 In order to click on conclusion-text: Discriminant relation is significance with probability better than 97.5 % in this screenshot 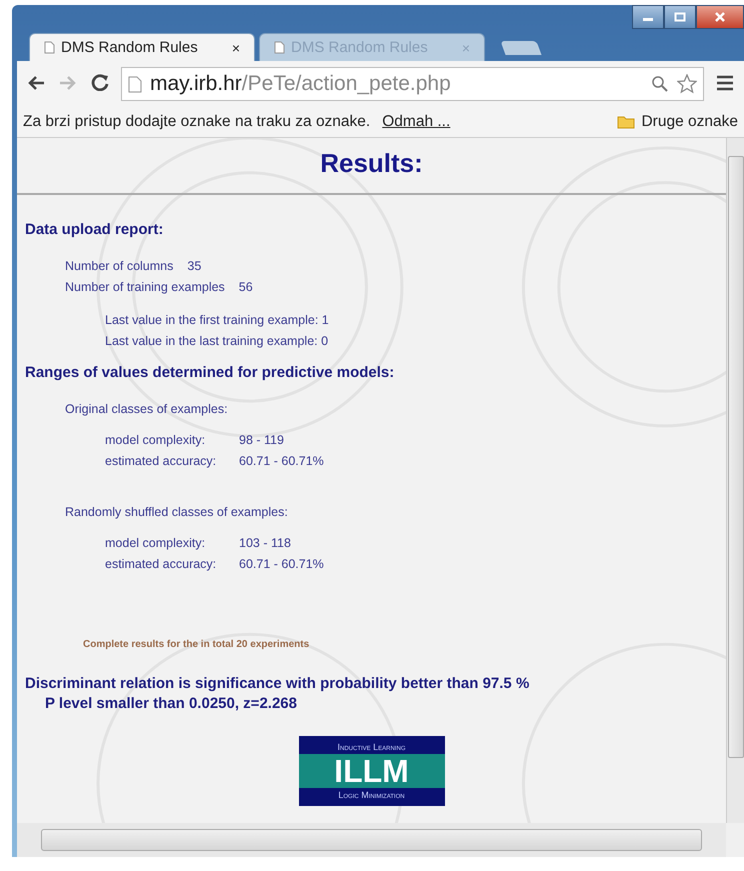, I will do `click(277, 684)`.